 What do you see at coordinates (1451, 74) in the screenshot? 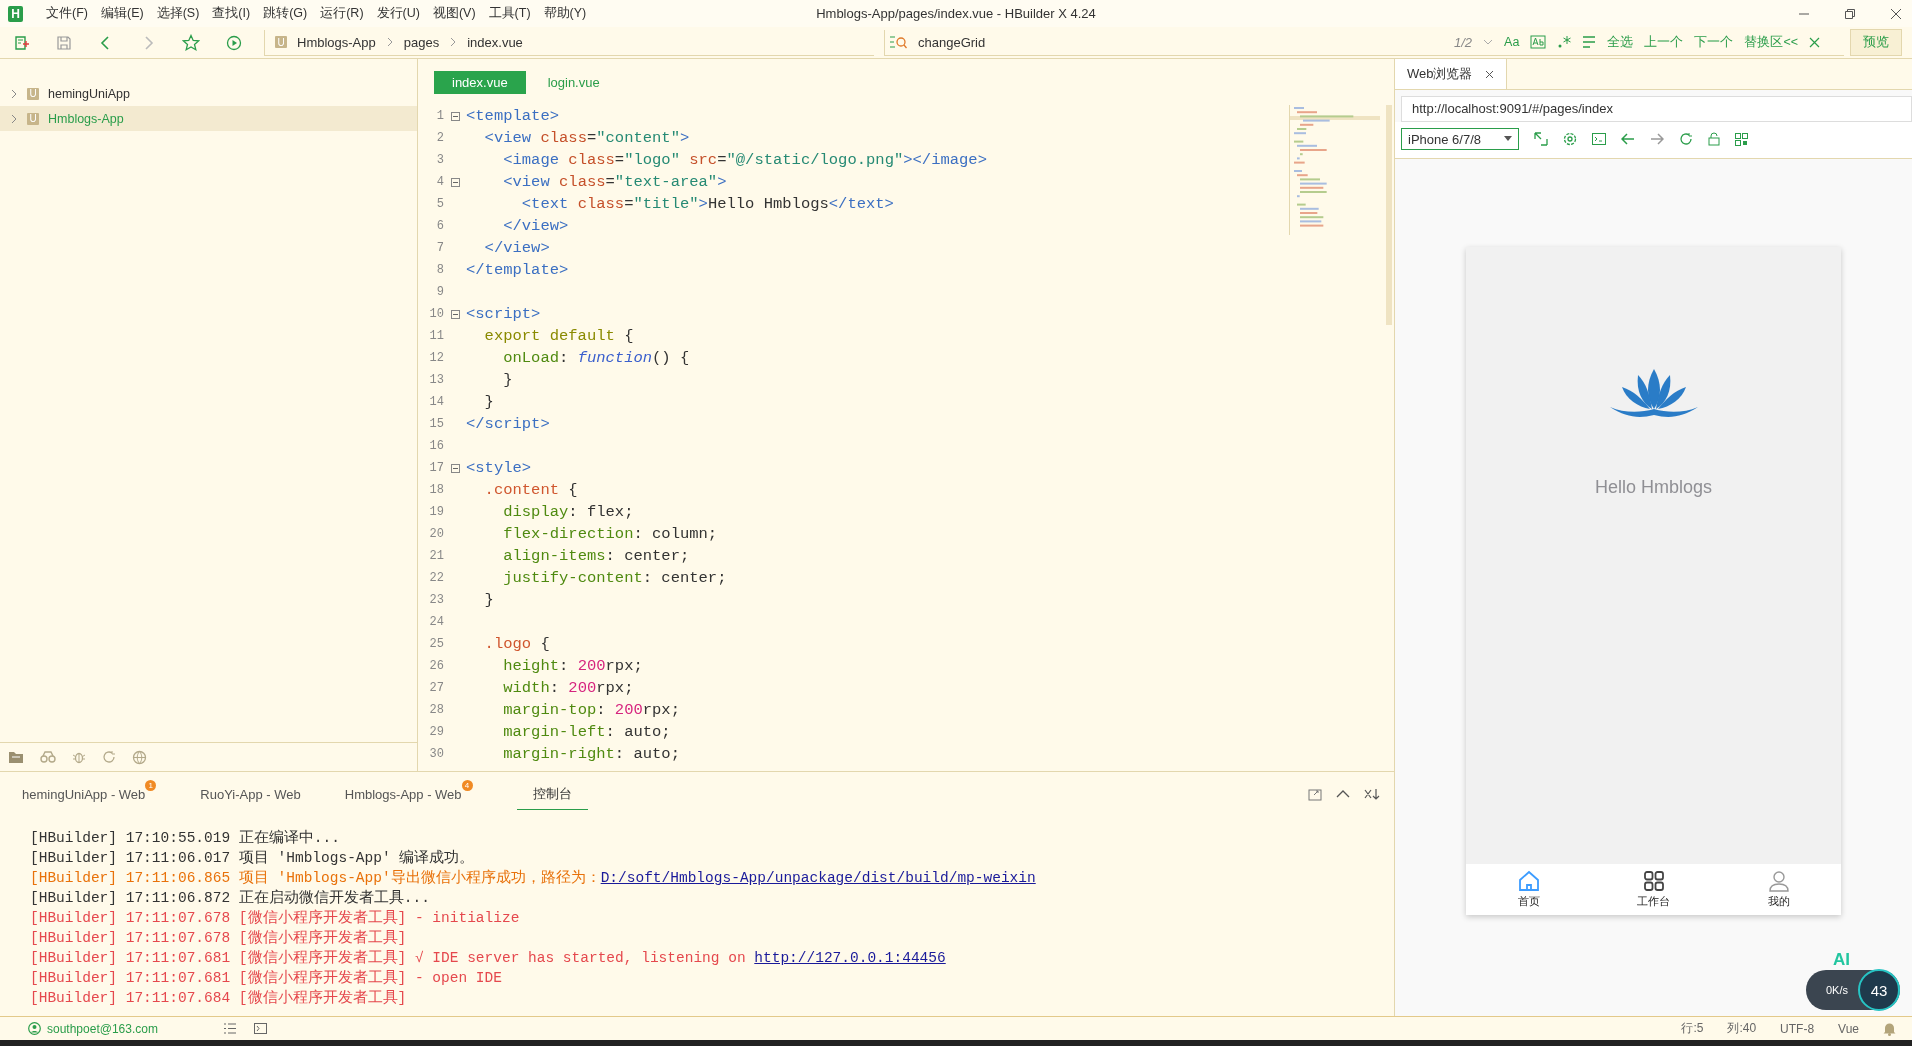
I see `browser-tab: Web浏览器` at bounding box center [1451, 74].